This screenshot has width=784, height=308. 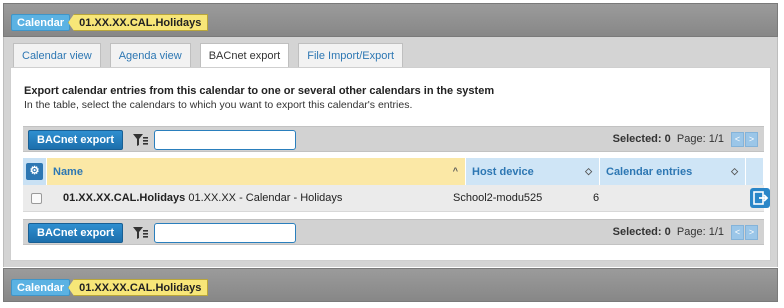 I want to click on table-toolbar-top: BACnet export Selected: 0 Page: 1/1 < >, so click(x=393, y=139).